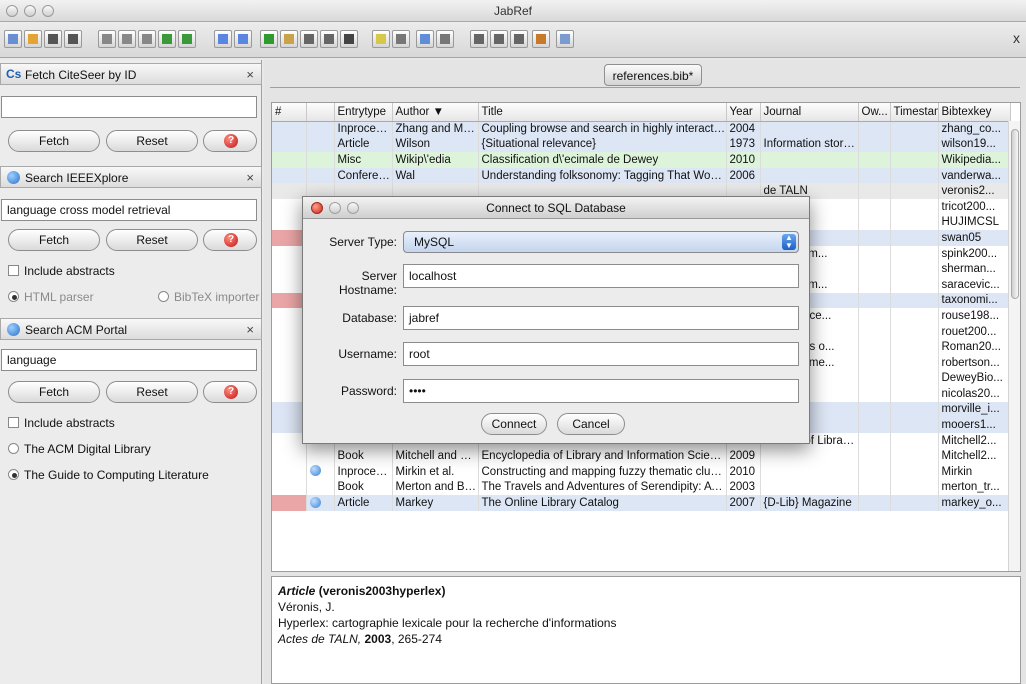  I want to click on acm-close-icon: ×, so click(250, 329).